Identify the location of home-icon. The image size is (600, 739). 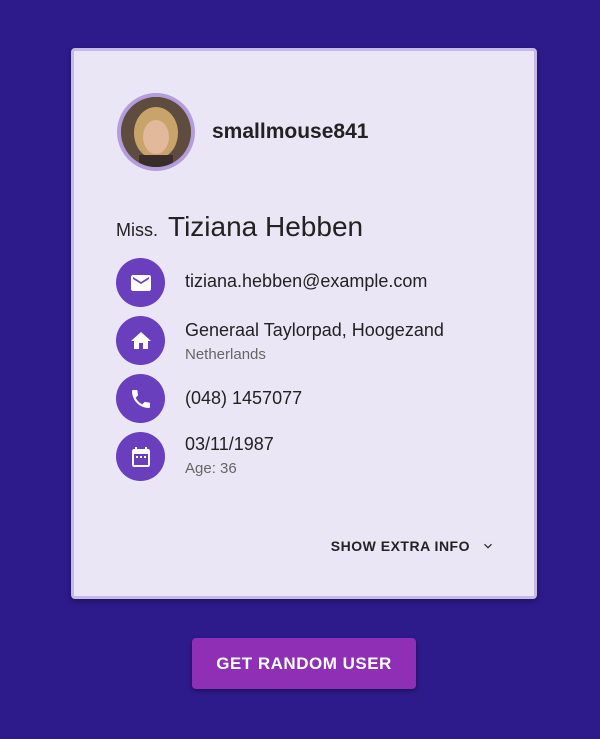
(140, 340).